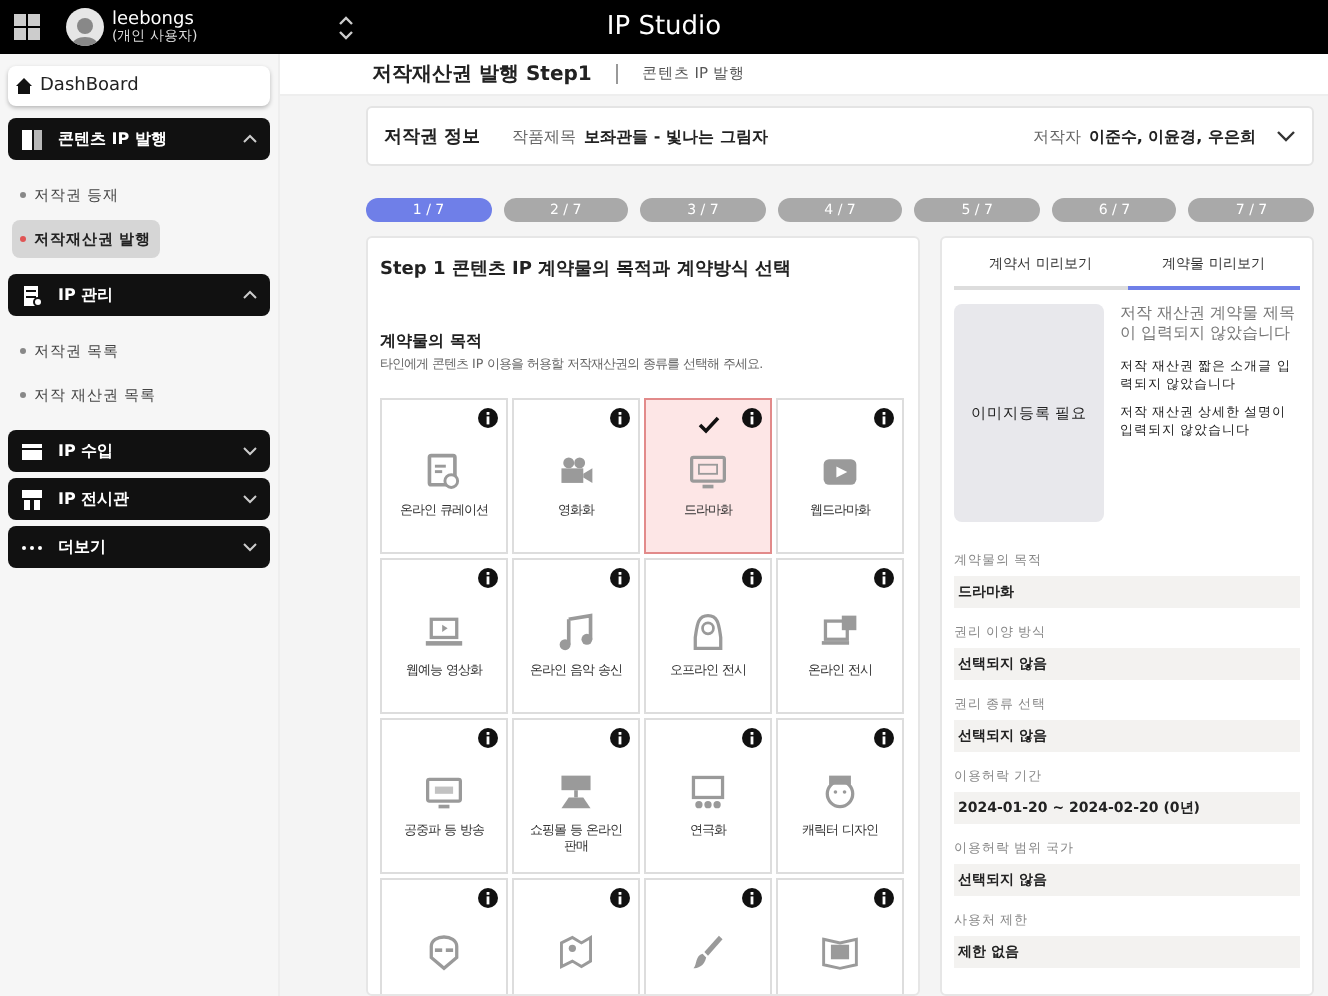 This screenshot has width=1328, height=996. I want to click on work-title: 보좌관들 - 빛나는 그림자, so click(676, 136).